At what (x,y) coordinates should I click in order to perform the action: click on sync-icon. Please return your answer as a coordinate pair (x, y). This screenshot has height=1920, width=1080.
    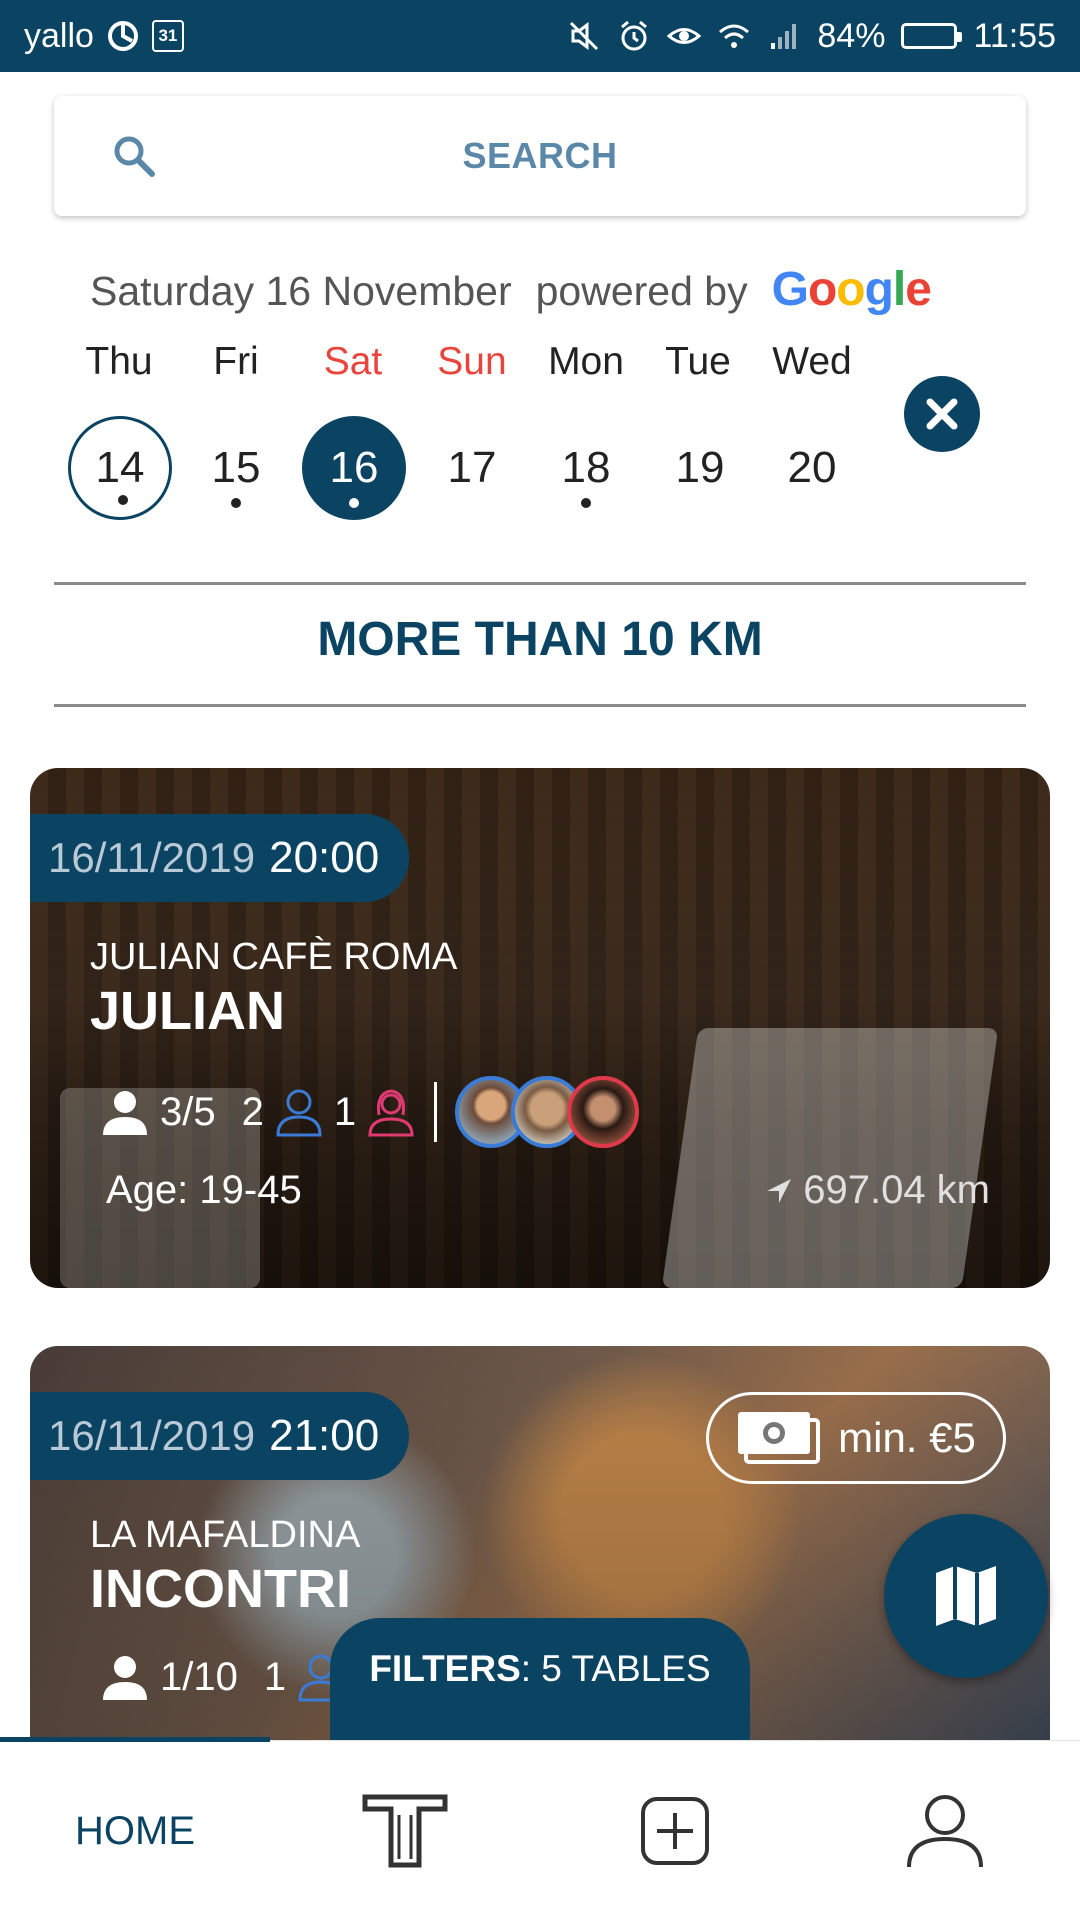
    Looking at the image, I should click on (122, 36).